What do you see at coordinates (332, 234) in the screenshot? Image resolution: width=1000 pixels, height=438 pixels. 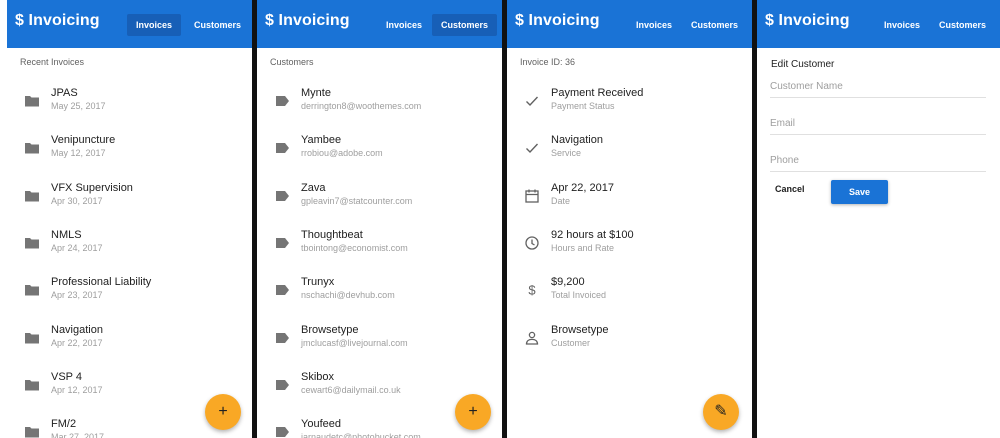 I see `primary-text: Thoughtbeat` at bounding box center [332, 234].